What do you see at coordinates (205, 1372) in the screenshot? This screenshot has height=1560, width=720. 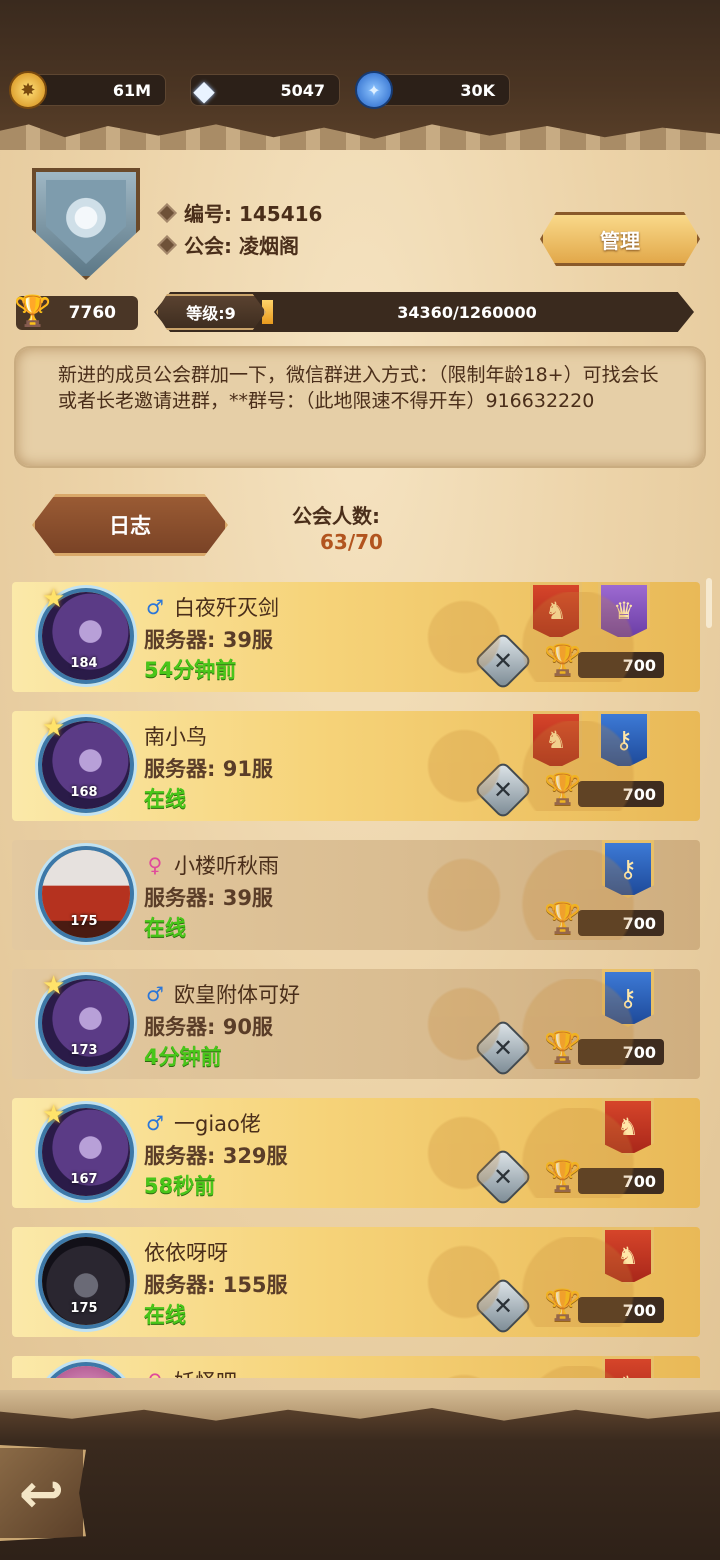 I see `member-name: 妖怪吧` at bounding box center [205, 1372].